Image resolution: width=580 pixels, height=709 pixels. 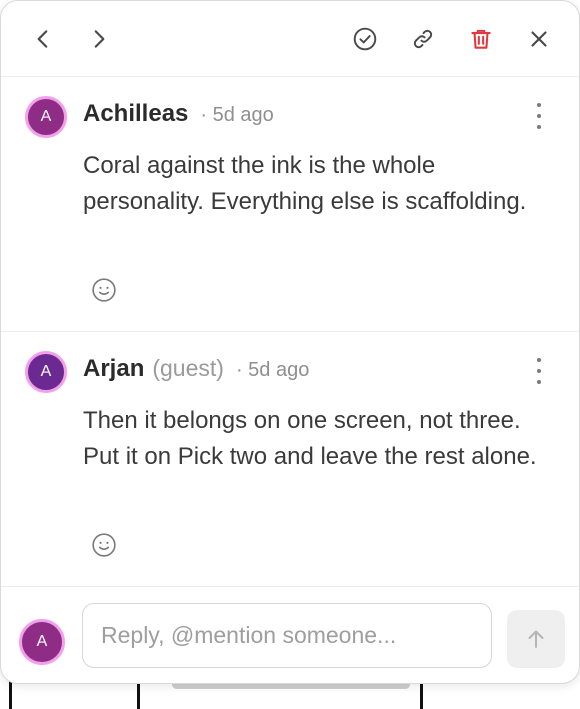 What do you see at coordinates (136, 113) in the screenshot?
I see `author-name: Achilleas` at bounding box center [136, 113].